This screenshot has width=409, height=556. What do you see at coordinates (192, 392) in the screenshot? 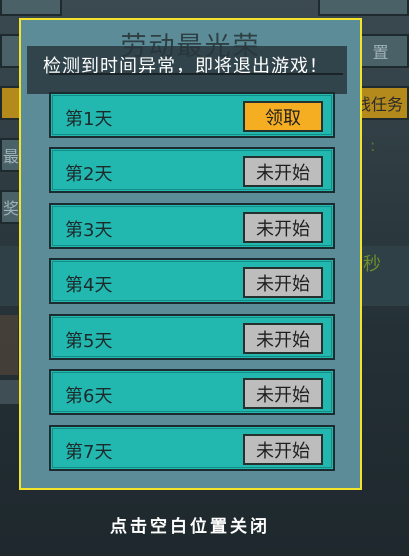
I see `day-row-6: 第6天 未开始` at bounding box center [192, 392].